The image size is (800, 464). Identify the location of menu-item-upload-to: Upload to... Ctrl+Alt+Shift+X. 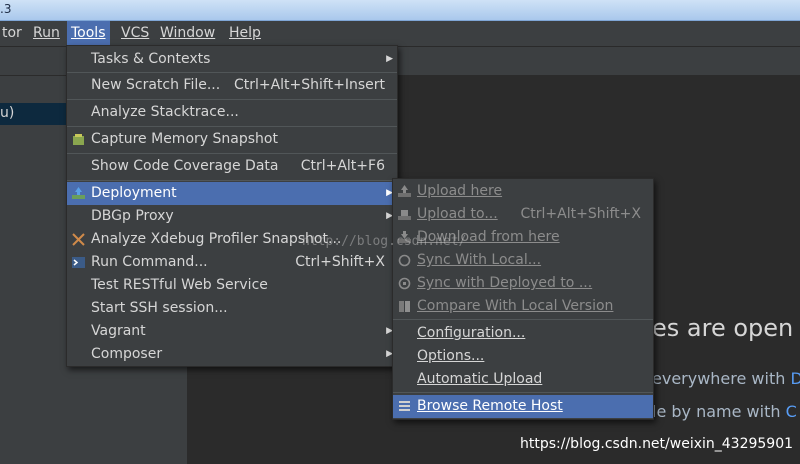
(523, 214).